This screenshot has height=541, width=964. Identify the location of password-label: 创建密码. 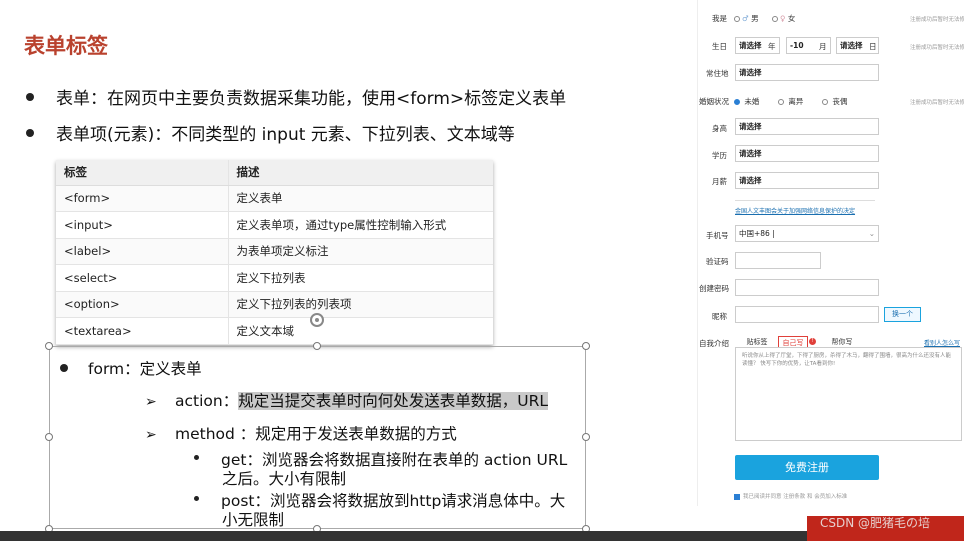
(714, 288).